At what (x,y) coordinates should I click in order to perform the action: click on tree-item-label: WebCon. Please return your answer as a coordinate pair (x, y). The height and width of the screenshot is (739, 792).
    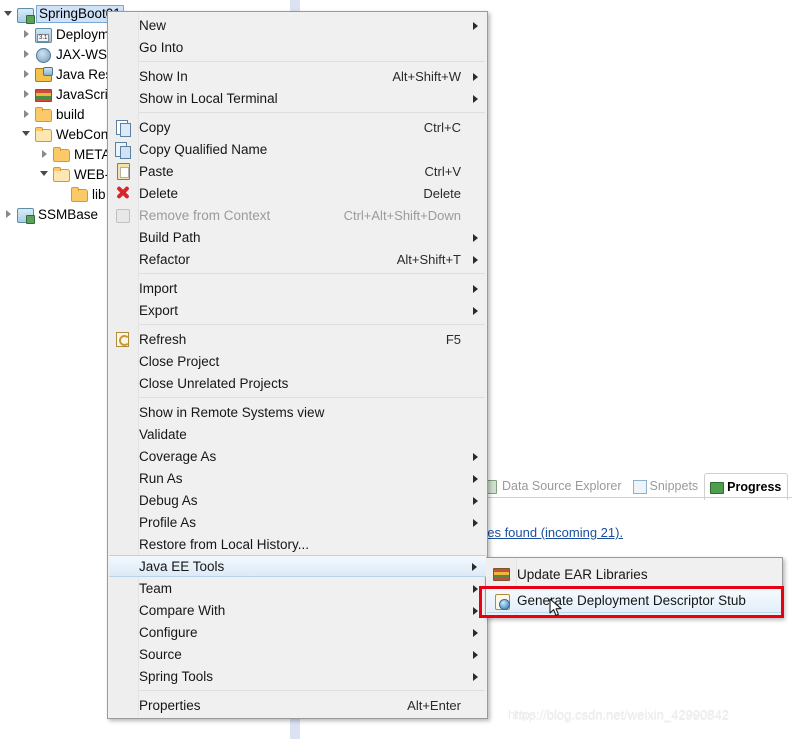
    Looking at the image, I should click on (82, 134).